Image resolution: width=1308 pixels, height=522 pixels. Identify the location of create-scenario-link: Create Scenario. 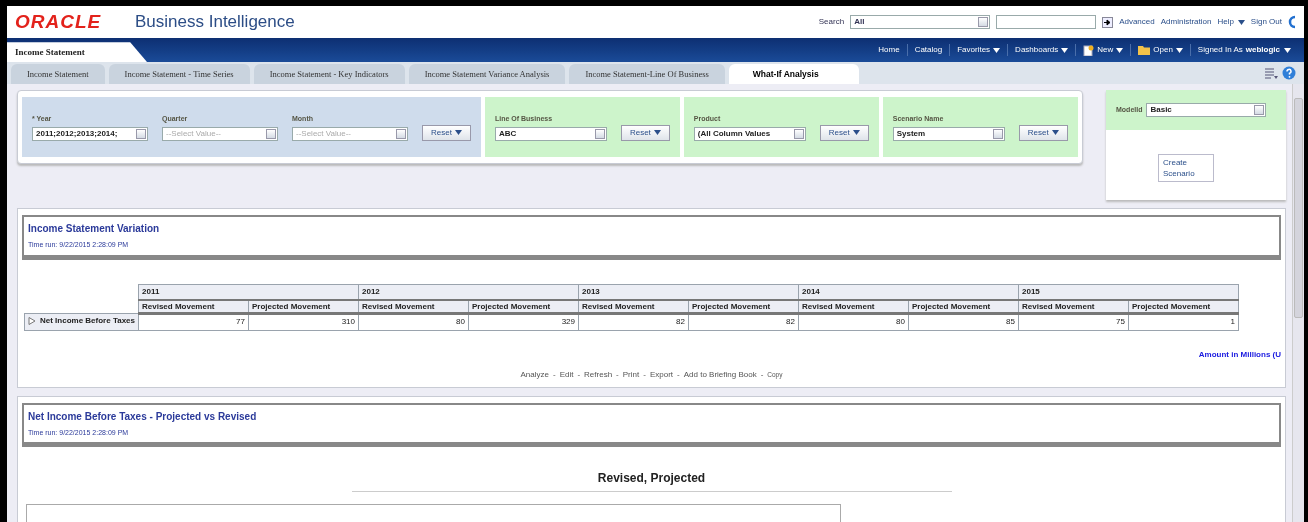
(1186, 168).